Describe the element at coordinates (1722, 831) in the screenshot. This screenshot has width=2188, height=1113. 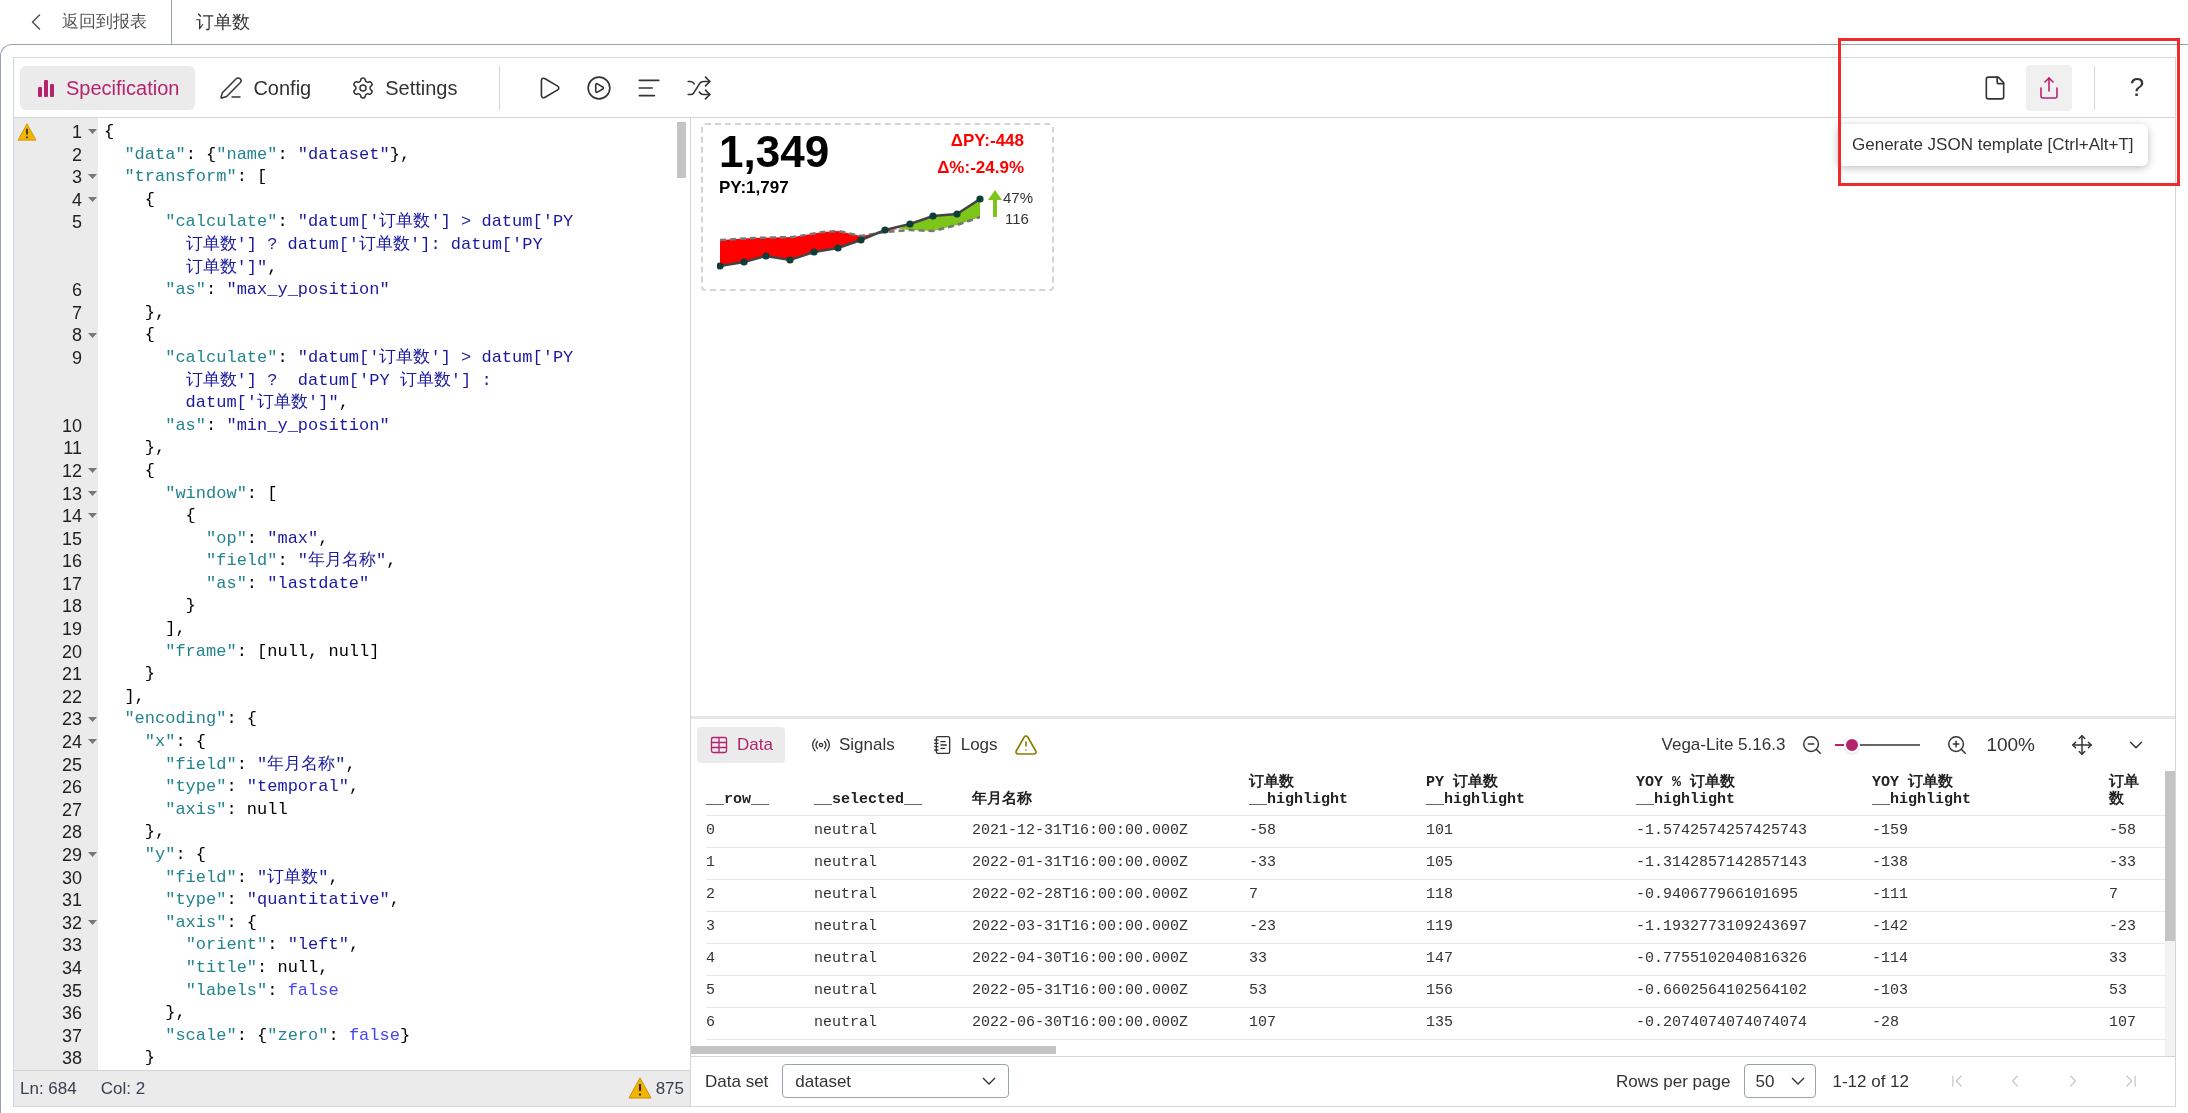
I see `table-cell: -1.5742574257425743` at that location.